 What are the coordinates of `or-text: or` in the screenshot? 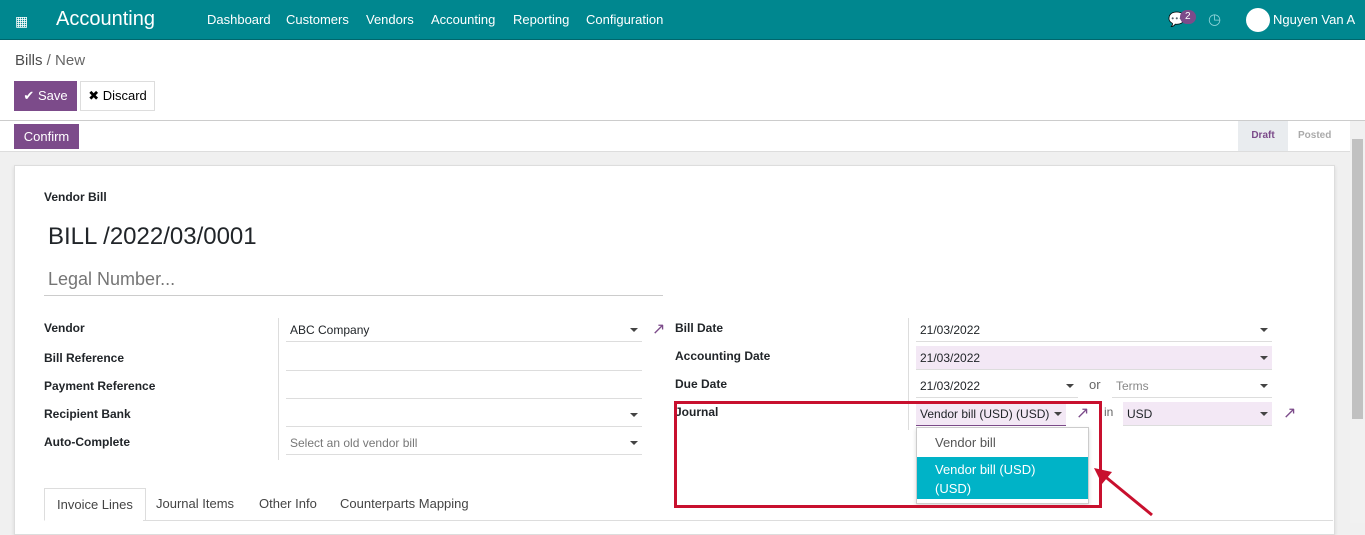 It's located at (1095, 384).